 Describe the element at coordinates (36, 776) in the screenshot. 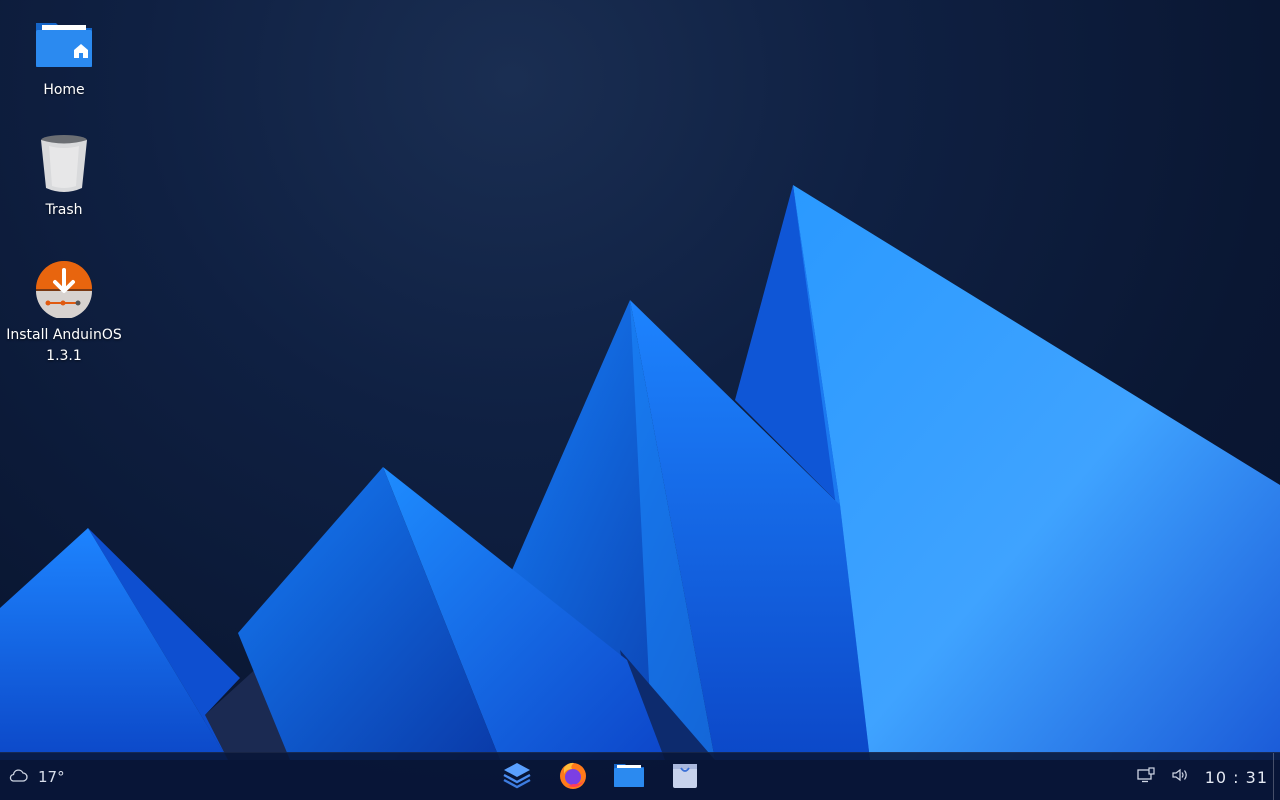

I see `weather-widget: 17°` at that location.